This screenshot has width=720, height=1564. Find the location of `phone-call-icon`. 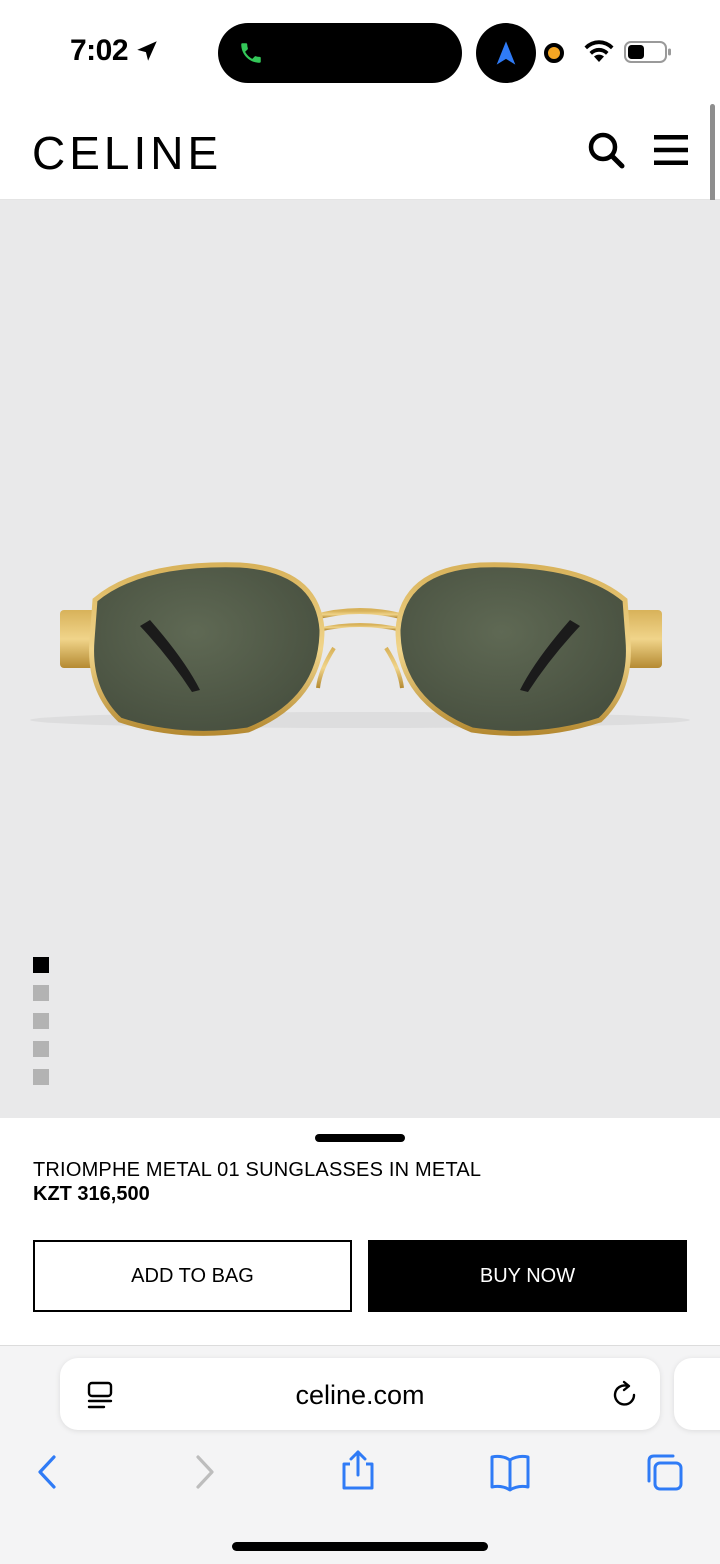

phone-call-icon is located at coordinates (251, 53).